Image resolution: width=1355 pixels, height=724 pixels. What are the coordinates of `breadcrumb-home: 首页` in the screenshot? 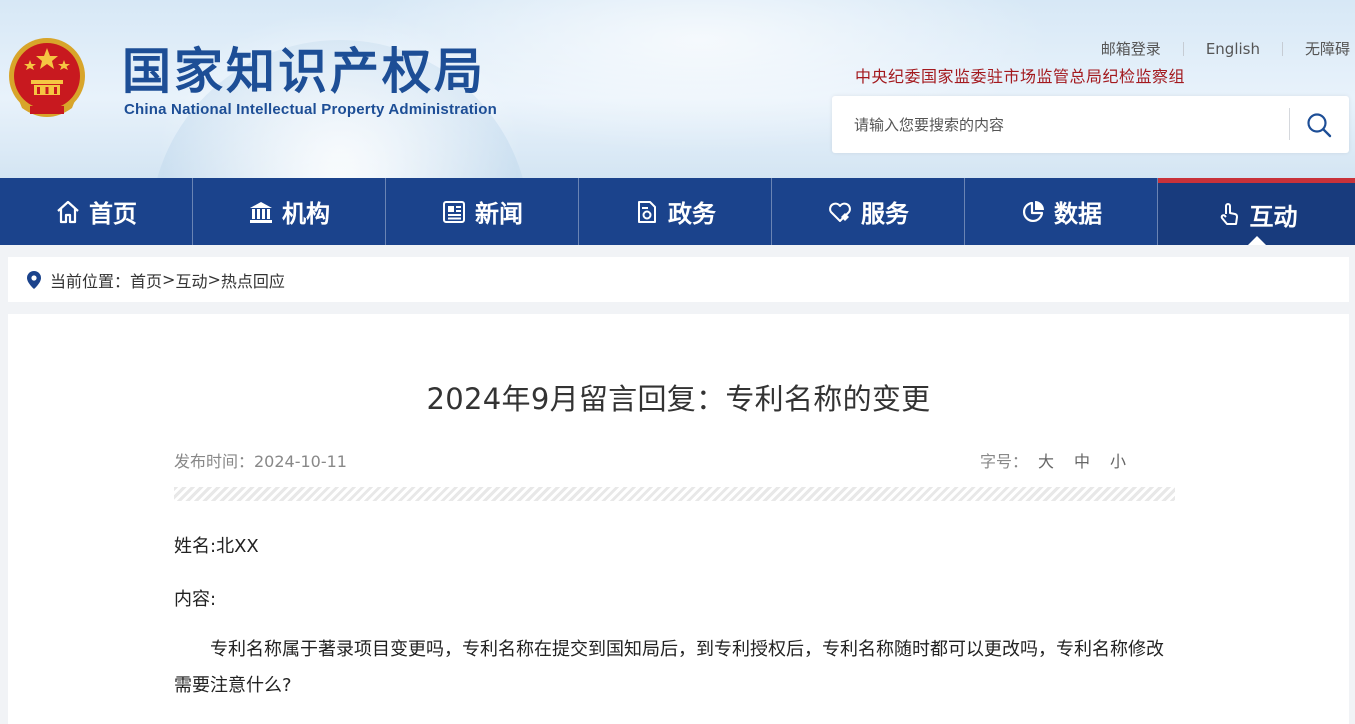 It's located at (146, 280).